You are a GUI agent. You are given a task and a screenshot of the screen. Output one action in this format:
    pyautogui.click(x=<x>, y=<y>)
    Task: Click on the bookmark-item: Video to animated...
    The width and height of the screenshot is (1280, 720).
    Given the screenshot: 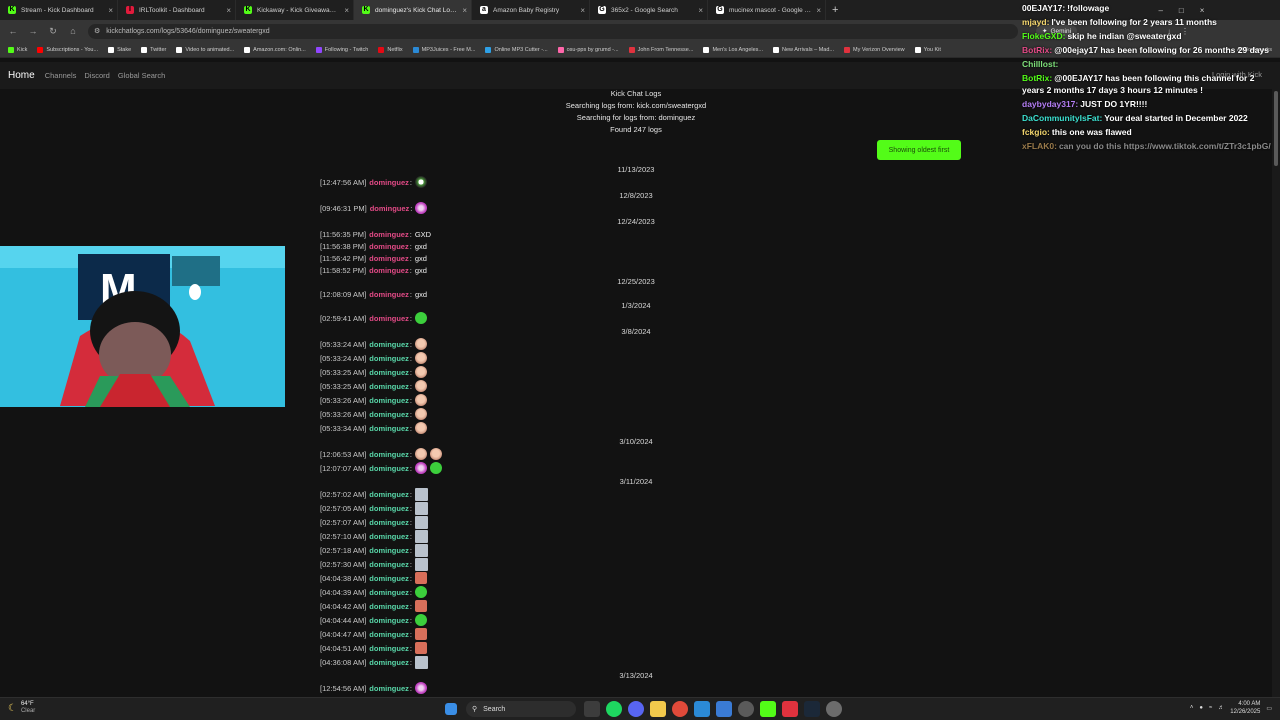 What is the action you would take?
    pyautogui.click(x=205, y=49)
    